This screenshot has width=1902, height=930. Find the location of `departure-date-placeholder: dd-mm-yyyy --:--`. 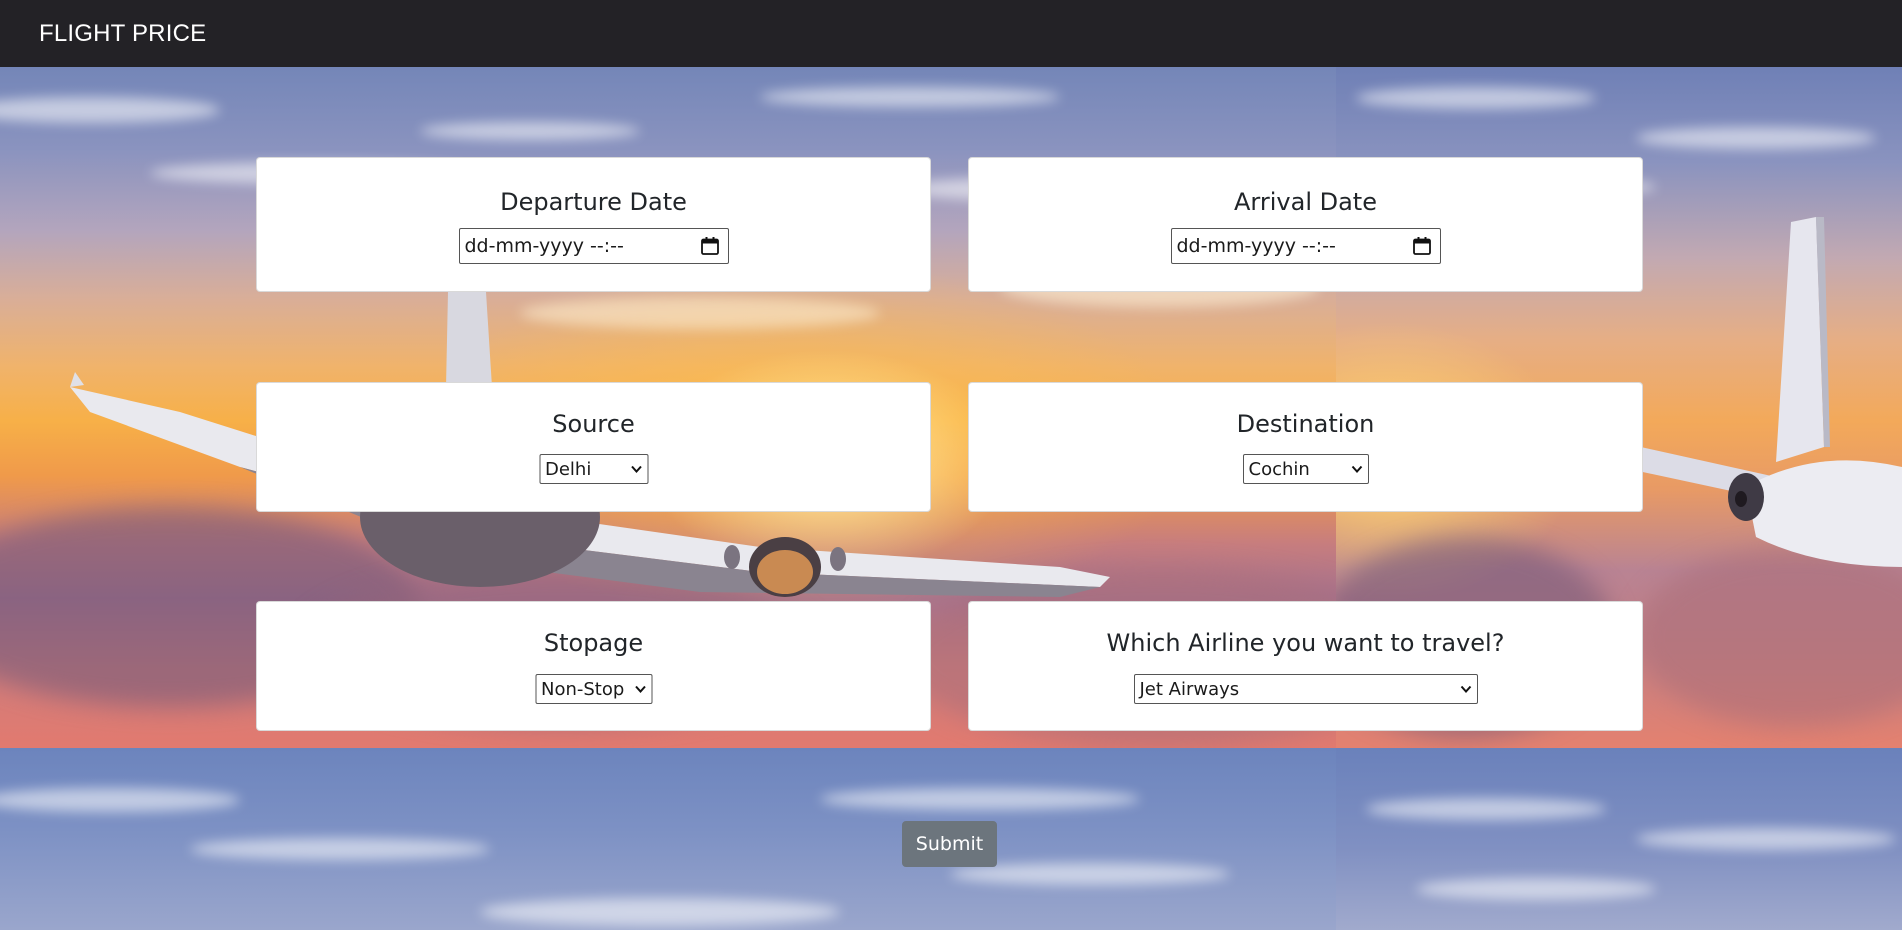

departure-date-placeholder: dd-mm-yyyy --:-- is located at coordinates (544, 246).